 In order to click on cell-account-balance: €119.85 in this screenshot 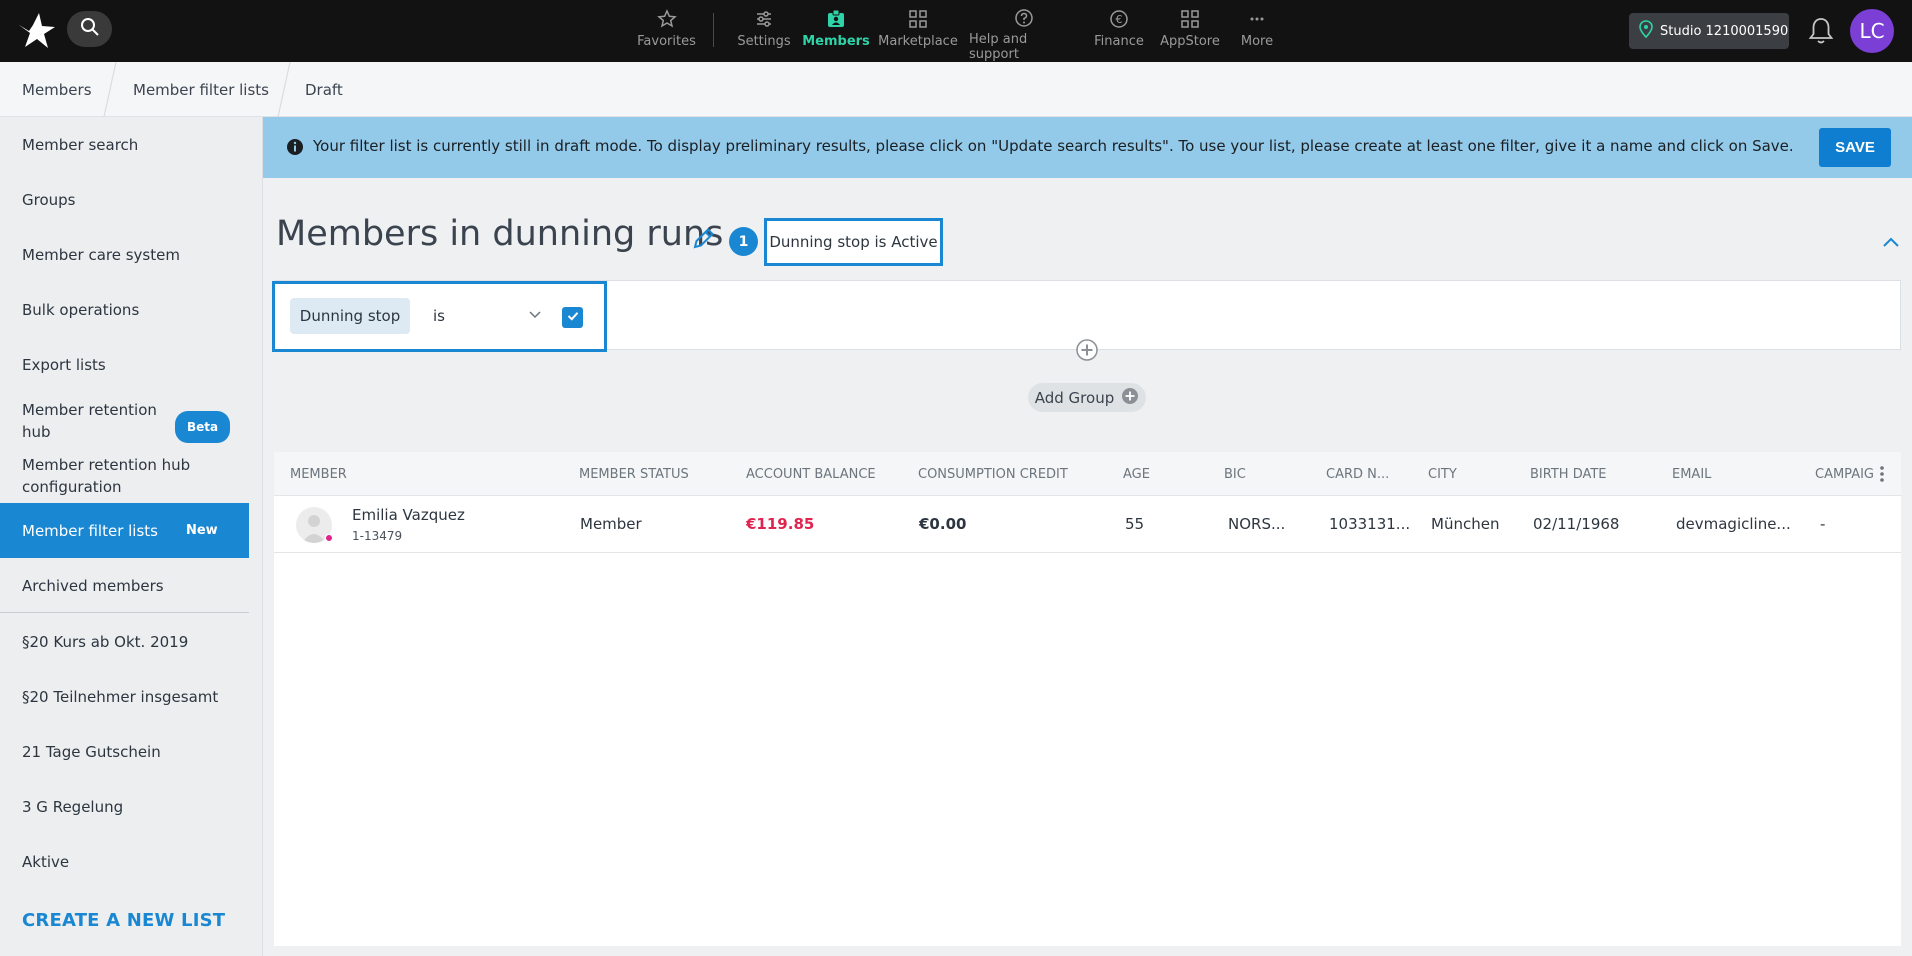, I will do `click(780, 524)`.